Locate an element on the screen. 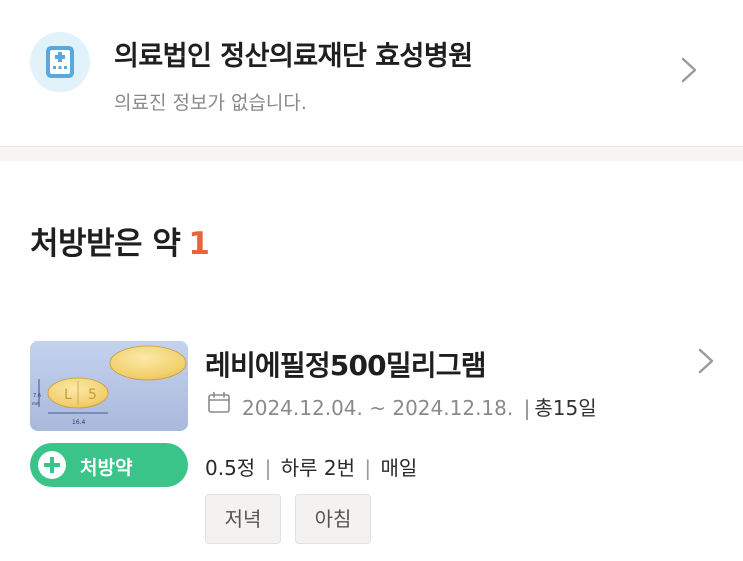 This screenshot has width=743, height=561. total-days: 총15일 is located at coordinates (565, 408).